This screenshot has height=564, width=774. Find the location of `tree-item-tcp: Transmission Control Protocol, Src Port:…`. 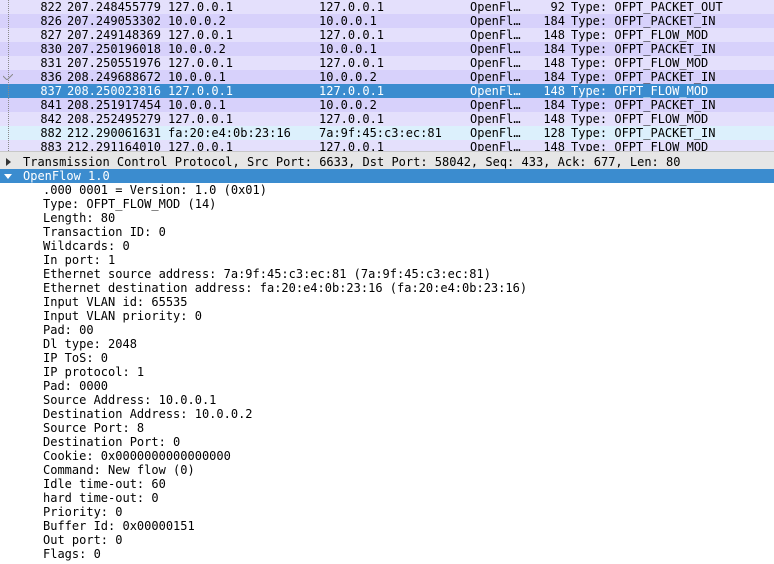

tree-item-tcp: Transmission Control Protocol, Src Port:… is located at coordinates (387, 162).